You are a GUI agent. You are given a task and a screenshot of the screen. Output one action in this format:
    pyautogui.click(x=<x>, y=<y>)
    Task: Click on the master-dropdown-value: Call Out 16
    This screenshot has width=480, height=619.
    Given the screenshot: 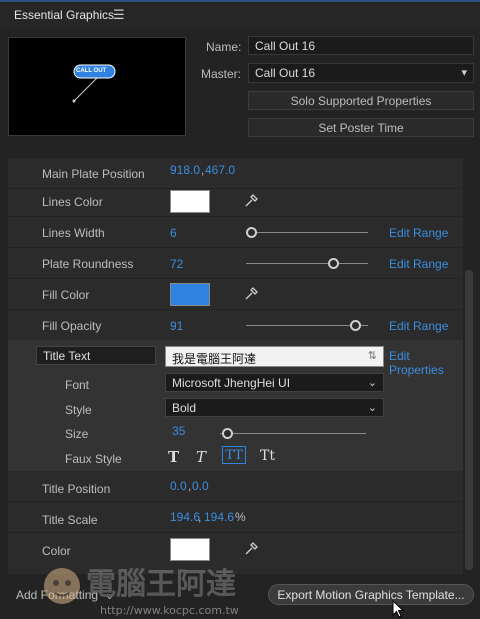 What is the action you would take?
    pyautogui.click(x=285, y=73)
    